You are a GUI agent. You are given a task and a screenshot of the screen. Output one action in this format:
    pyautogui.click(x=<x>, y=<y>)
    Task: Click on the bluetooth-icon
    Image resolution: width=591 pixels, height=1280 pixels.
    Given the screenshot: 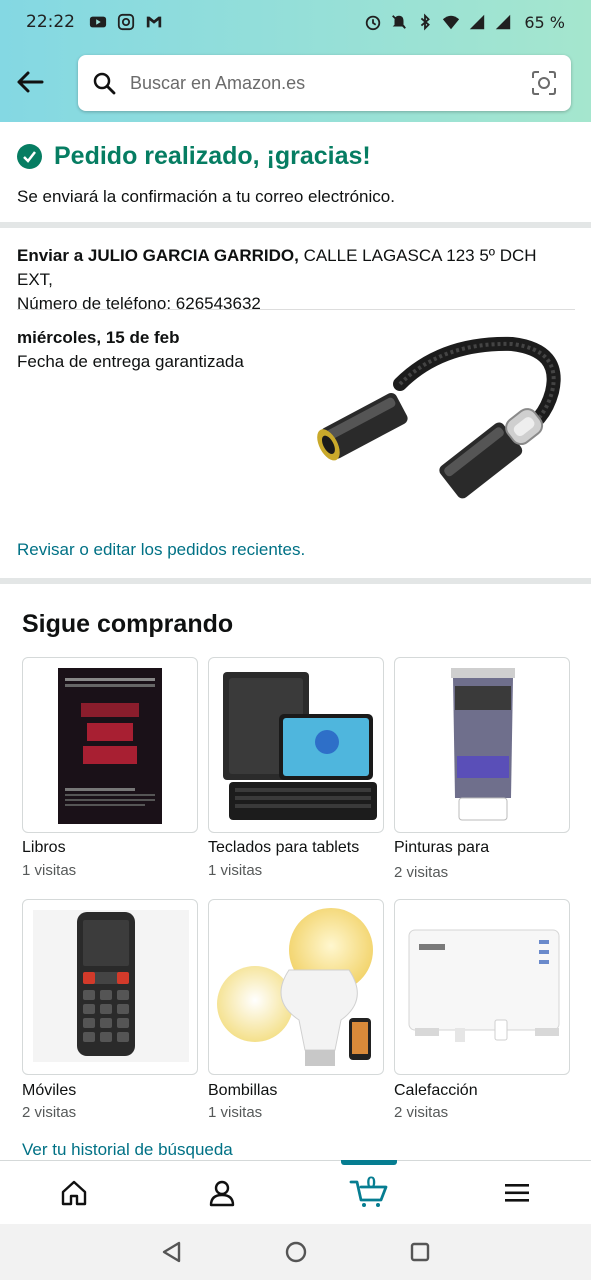 What is the action you would take?
    pyautogui.click(x=426, y=22)
    